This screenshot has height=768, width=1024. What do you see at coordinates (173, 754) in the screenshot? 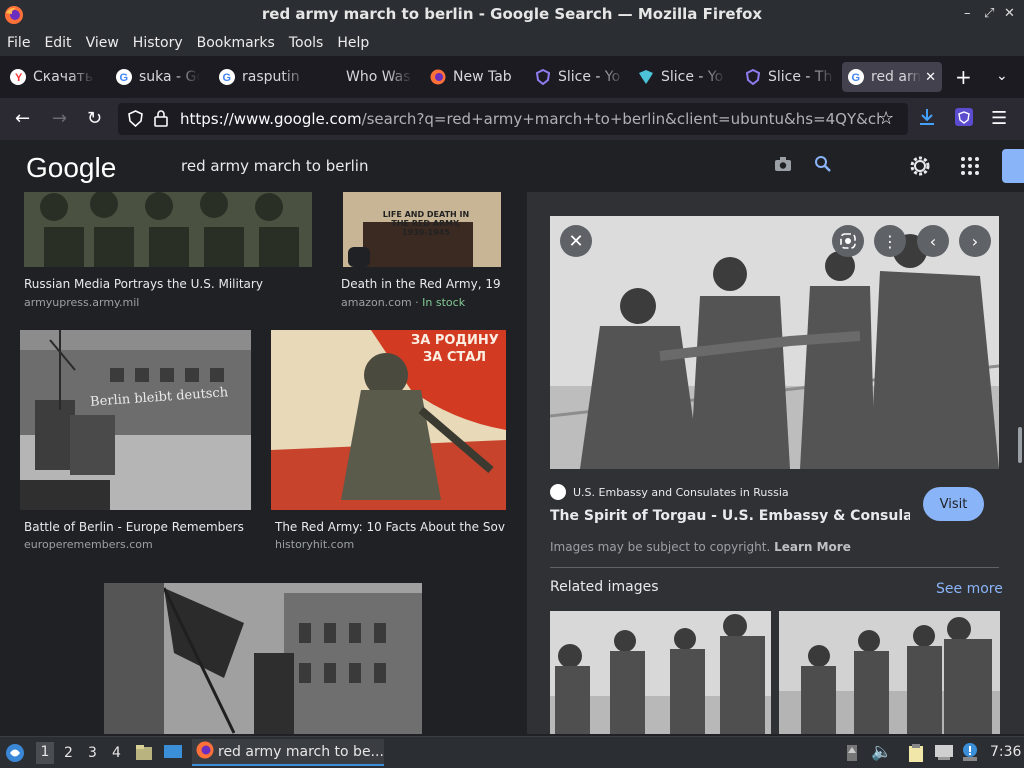
I see `desktop-icon` at bounding box center [173, 754].